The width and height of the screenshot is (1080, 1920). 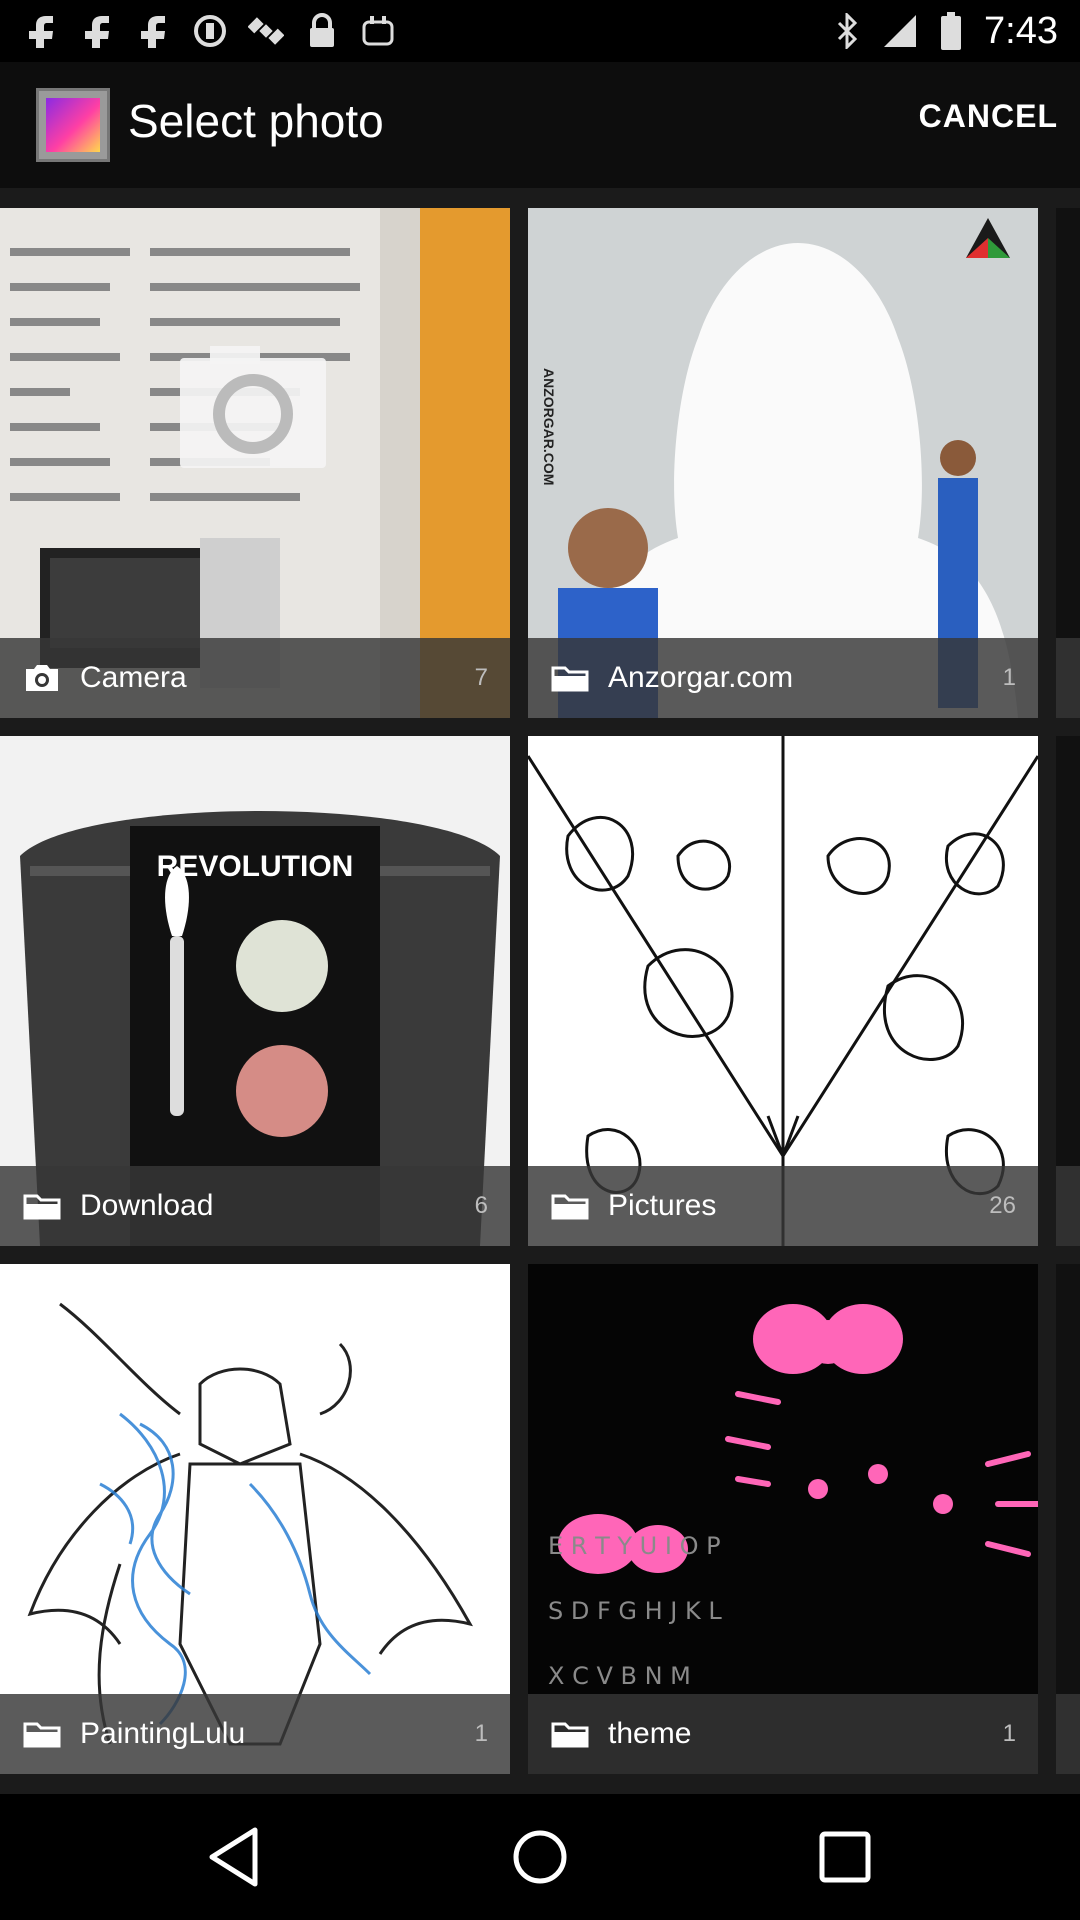 What do you see at coordinates (147, 1205) in the screenshot?
I see `album-name: Download` at bounding box center [147, 1205].